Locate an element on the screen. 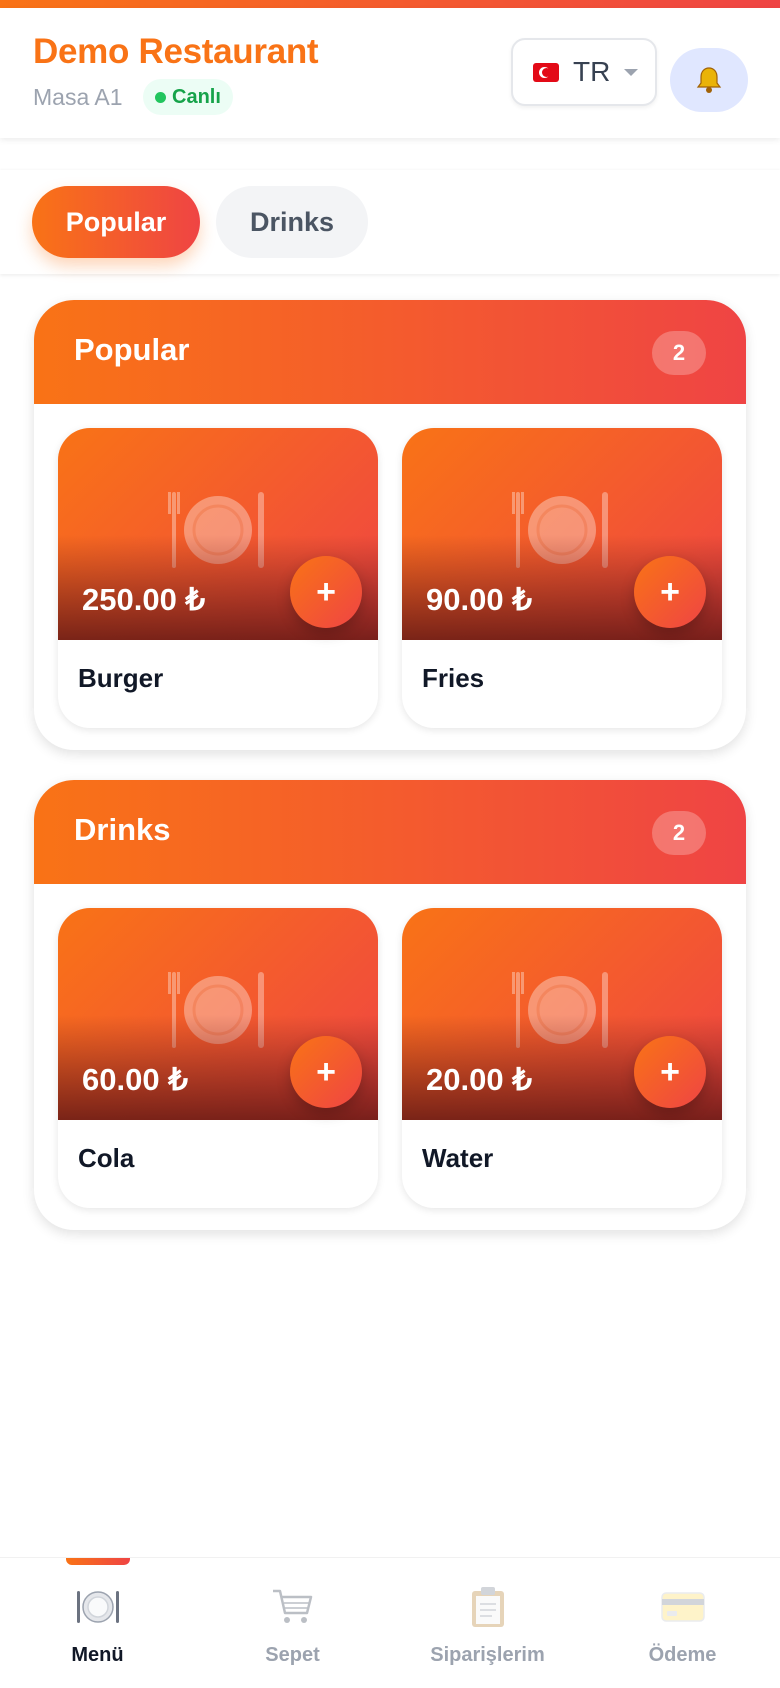  language-code: TR is located at coordinates (592, 71).